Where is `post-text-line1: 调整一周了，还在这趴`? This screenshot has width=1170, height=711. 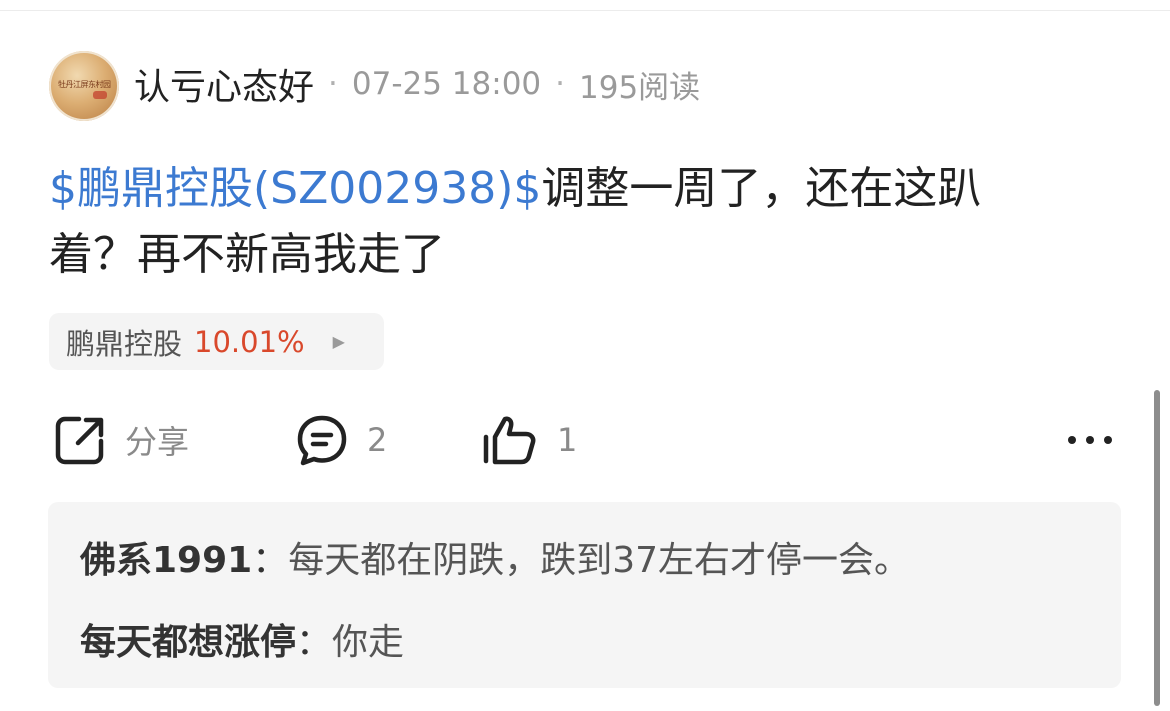 post-text-line1: 调整一周了，还在这趴 is located at coordinates (761, 188).